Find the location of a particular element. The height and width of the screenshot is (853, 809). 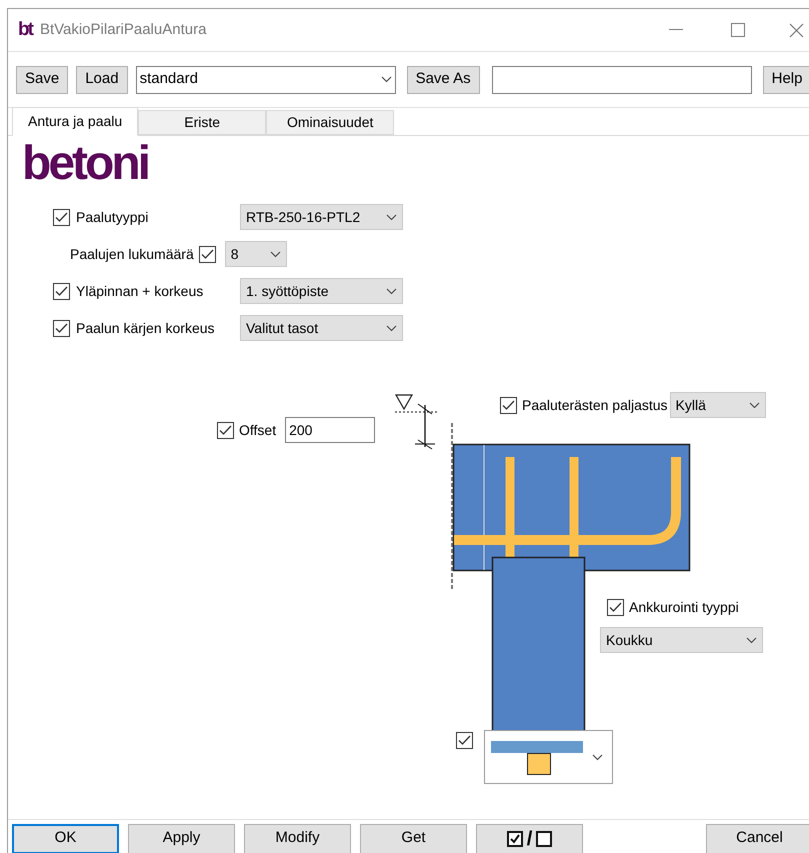

option-label: Paalujen lukumäärä is located at coordinates (132, 254).